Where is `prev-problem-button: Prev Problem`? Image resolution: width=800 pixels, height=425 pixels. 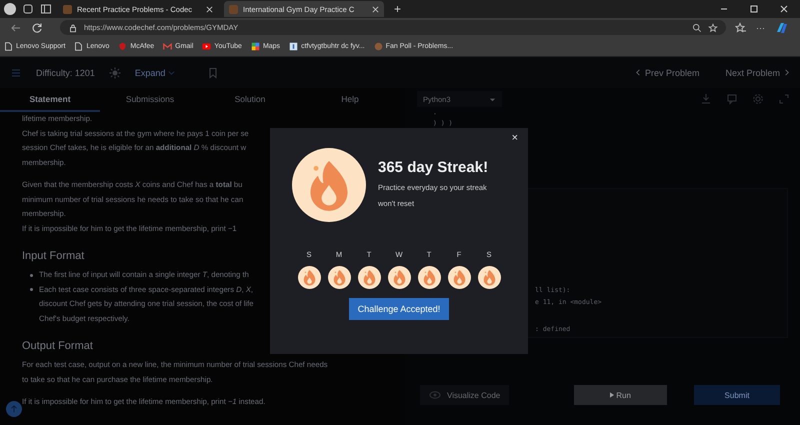 prev-problem-button: Prev Problem is located at coordinates (667, 73).